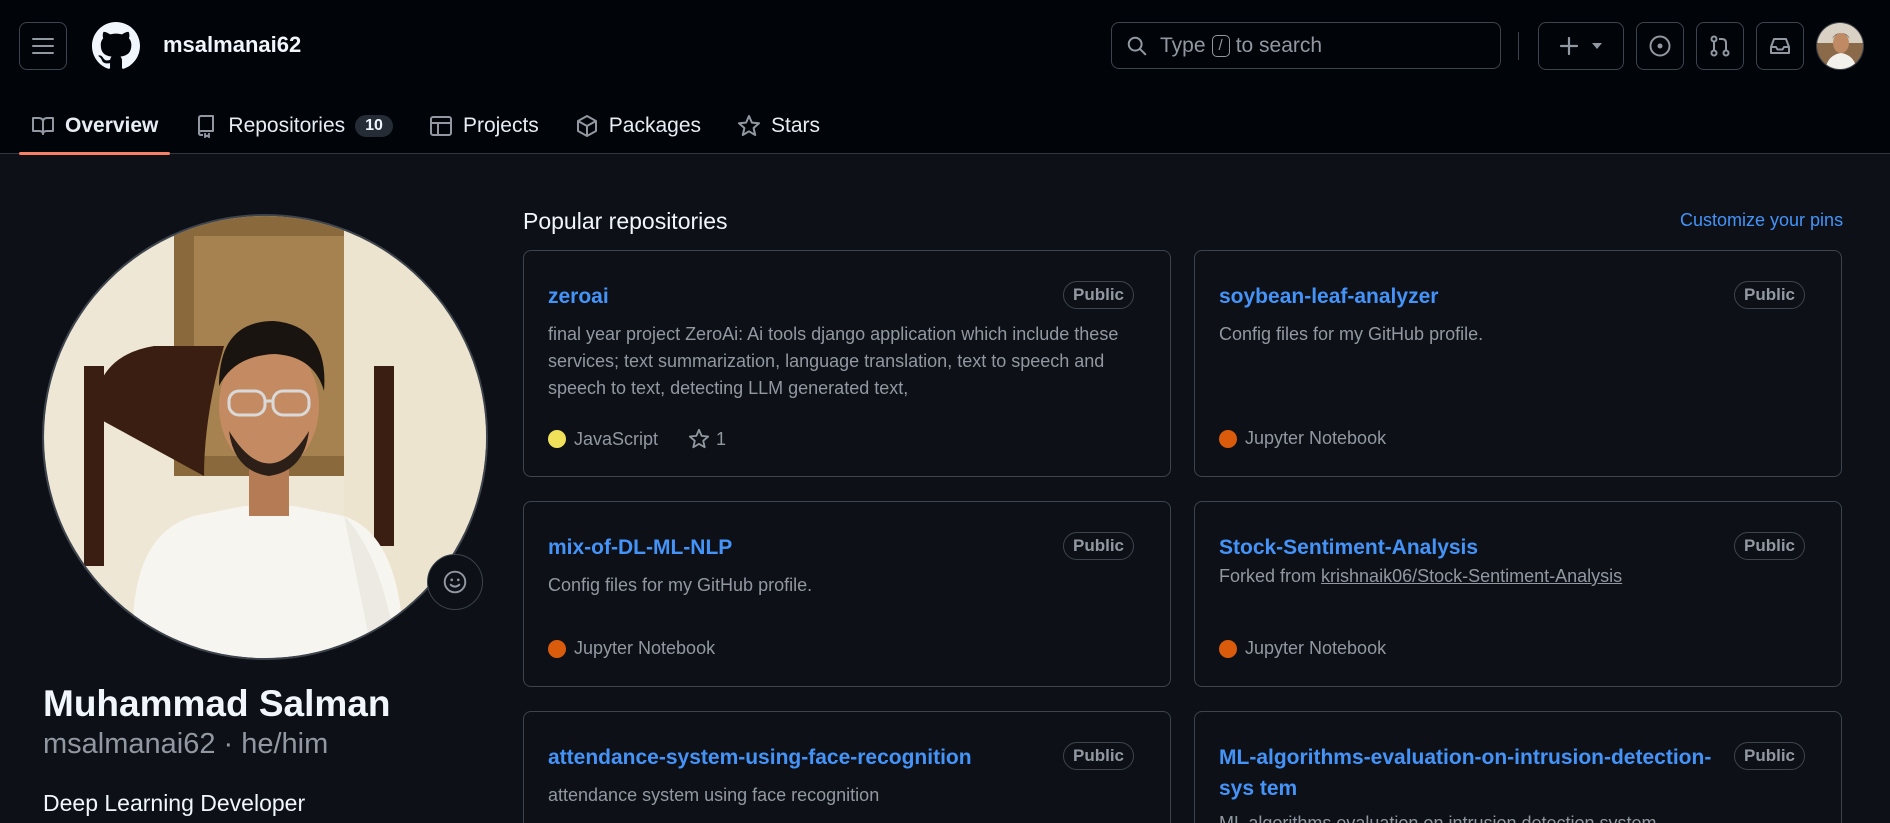  What do you see at coordinates (1581, 46) in the screenshot?
I see `create-new-button` at bounding box center [1581, 46].